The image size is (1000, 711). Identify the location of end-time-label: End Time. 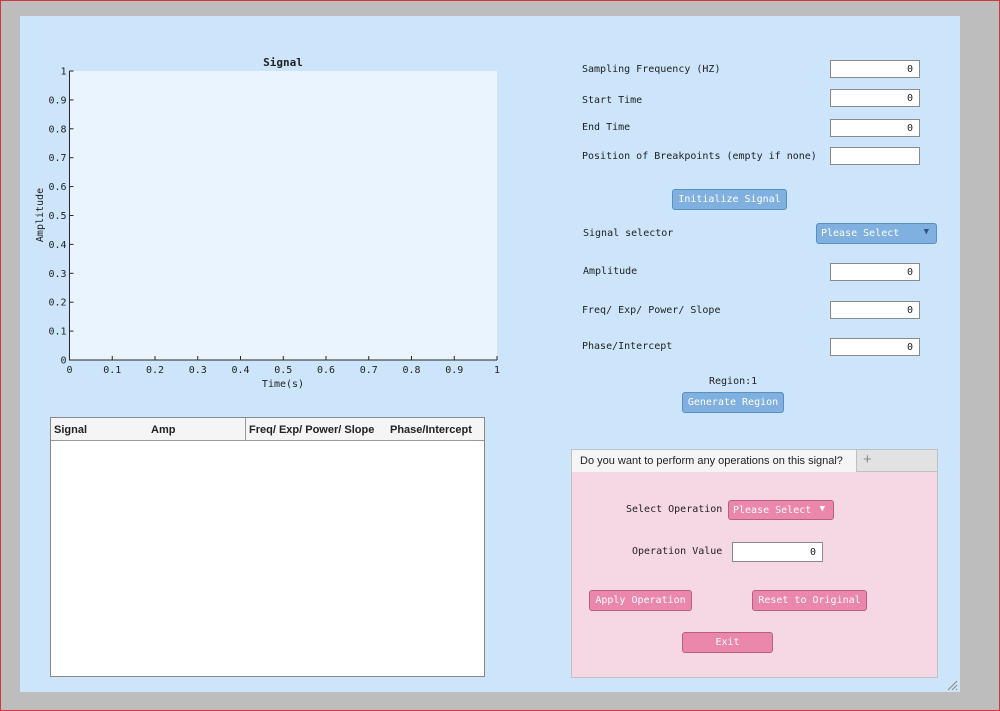
(606, 127).